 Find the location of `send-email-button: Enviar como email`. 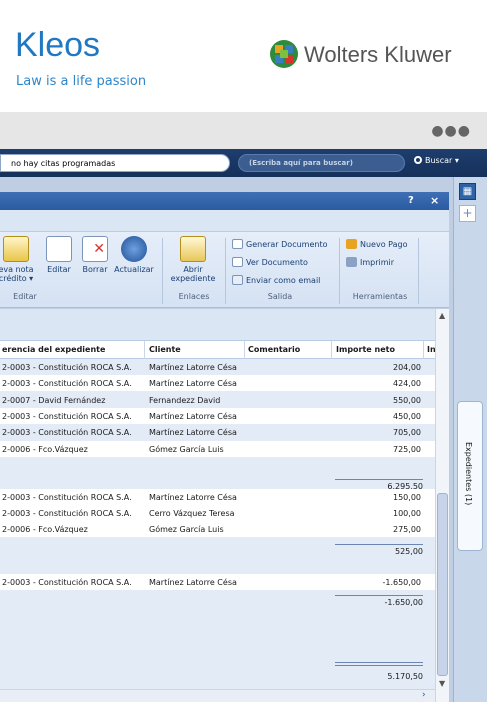

send-email-button: Enviar como email is located at coordinates (276, 280).